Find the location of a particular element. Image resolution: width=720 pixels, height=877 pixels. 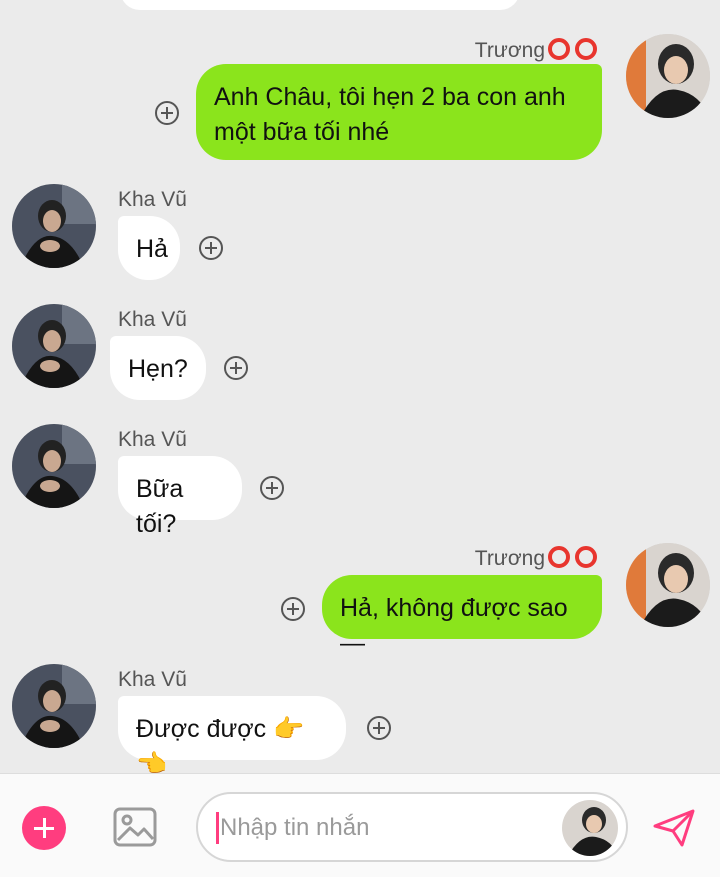

message-input-placeholder: Nhập tin nhắn is located at coordinates (295, 827).